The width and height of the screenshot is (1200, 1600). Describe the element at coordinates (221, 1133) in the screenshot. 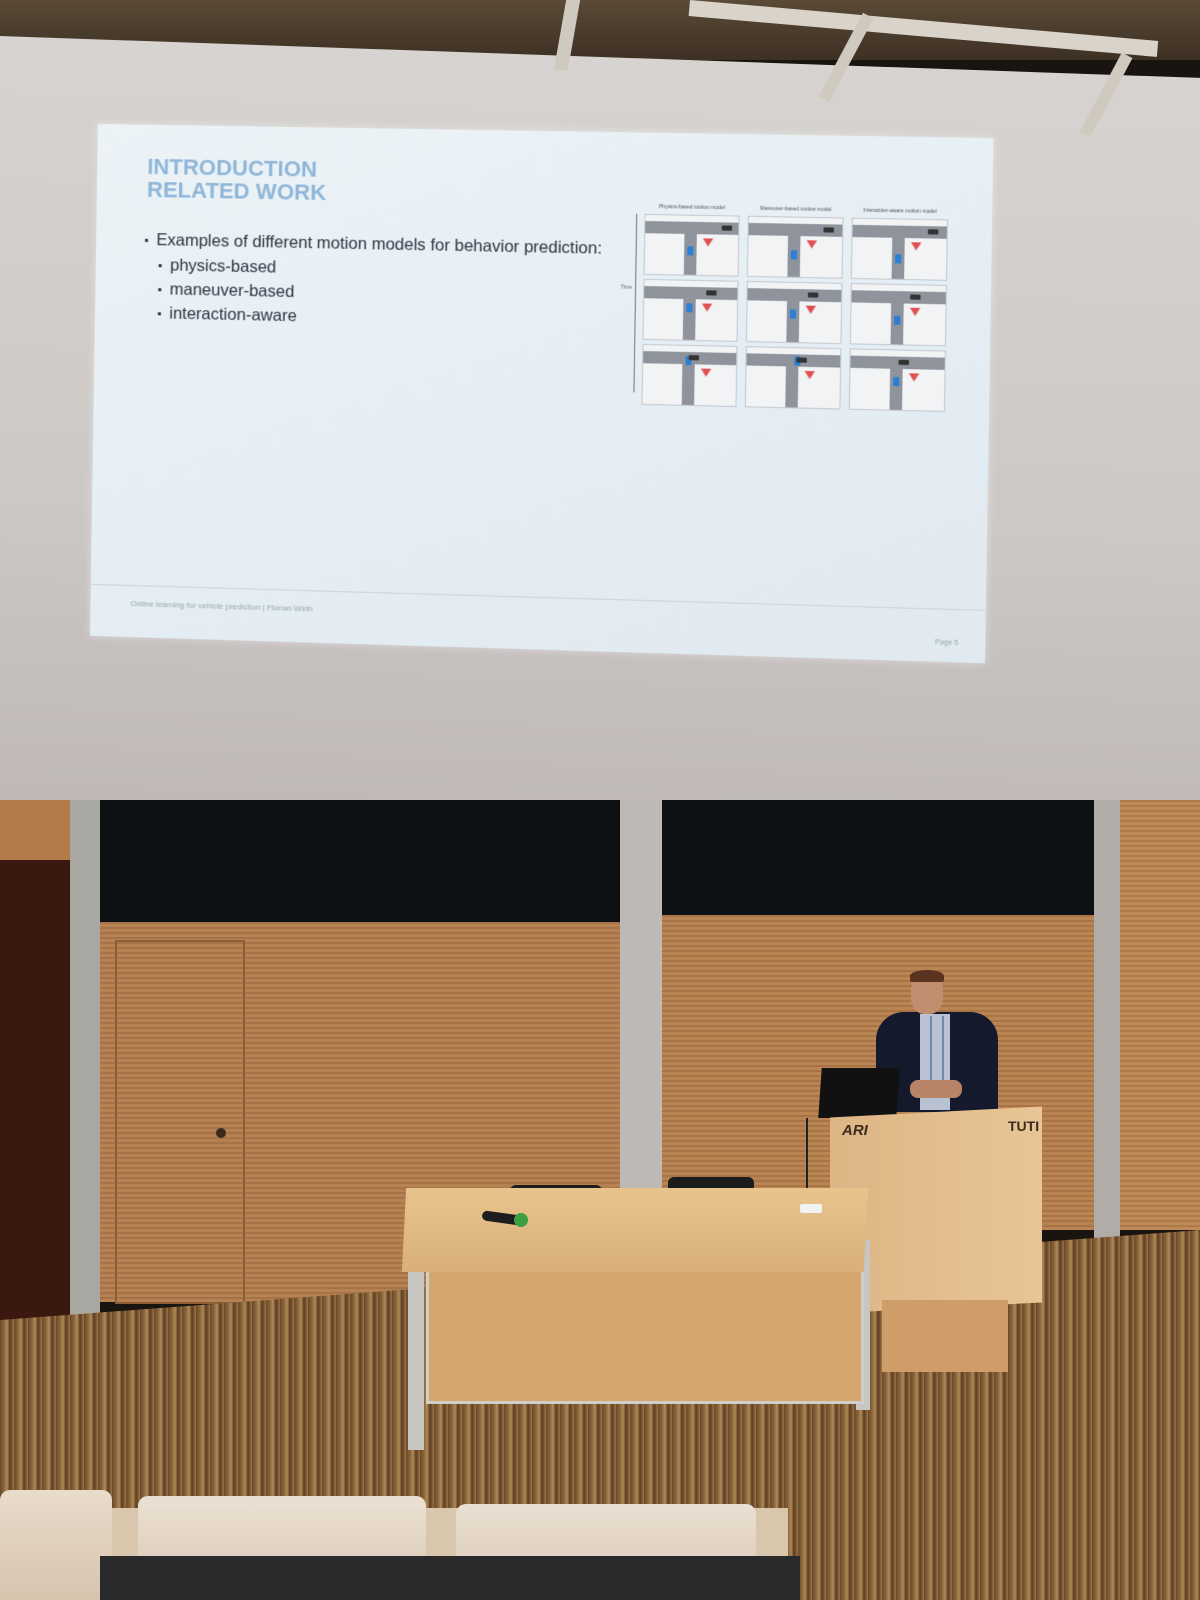

I see `door-knob` at that location.